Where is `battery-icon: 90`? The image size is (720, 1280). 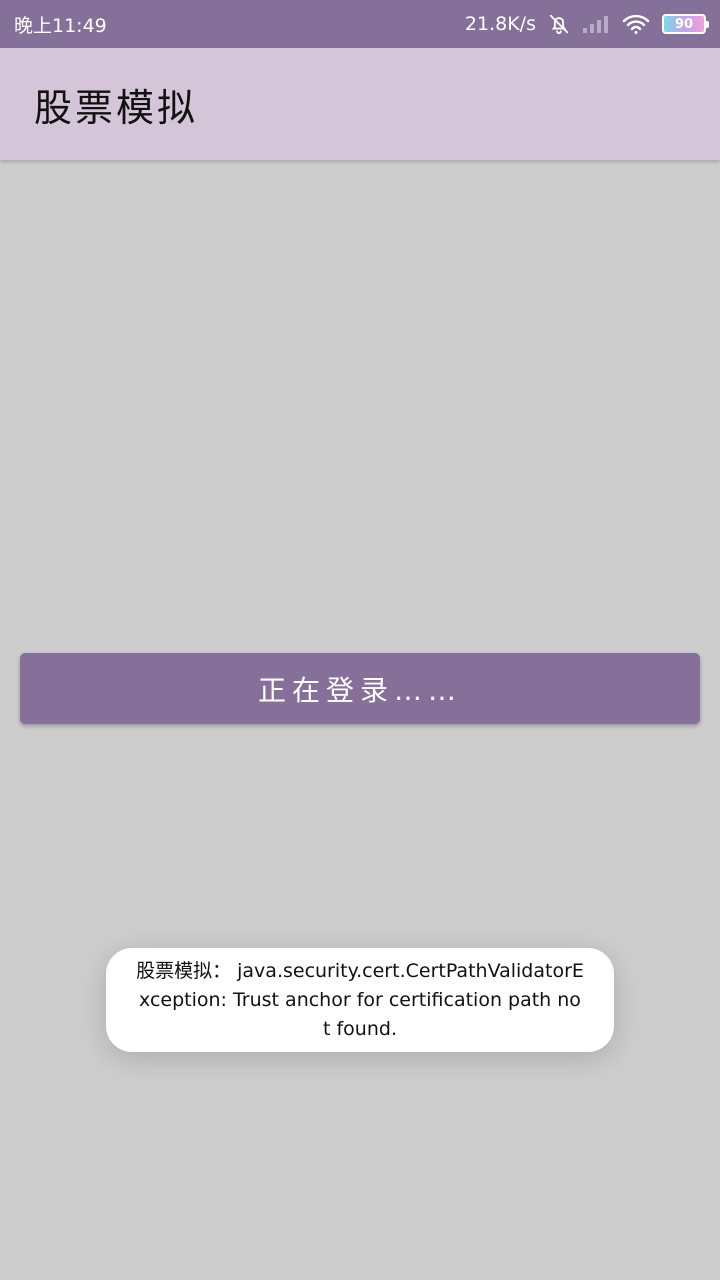
battery-icon: 90 is located at coordinates (685, 24).